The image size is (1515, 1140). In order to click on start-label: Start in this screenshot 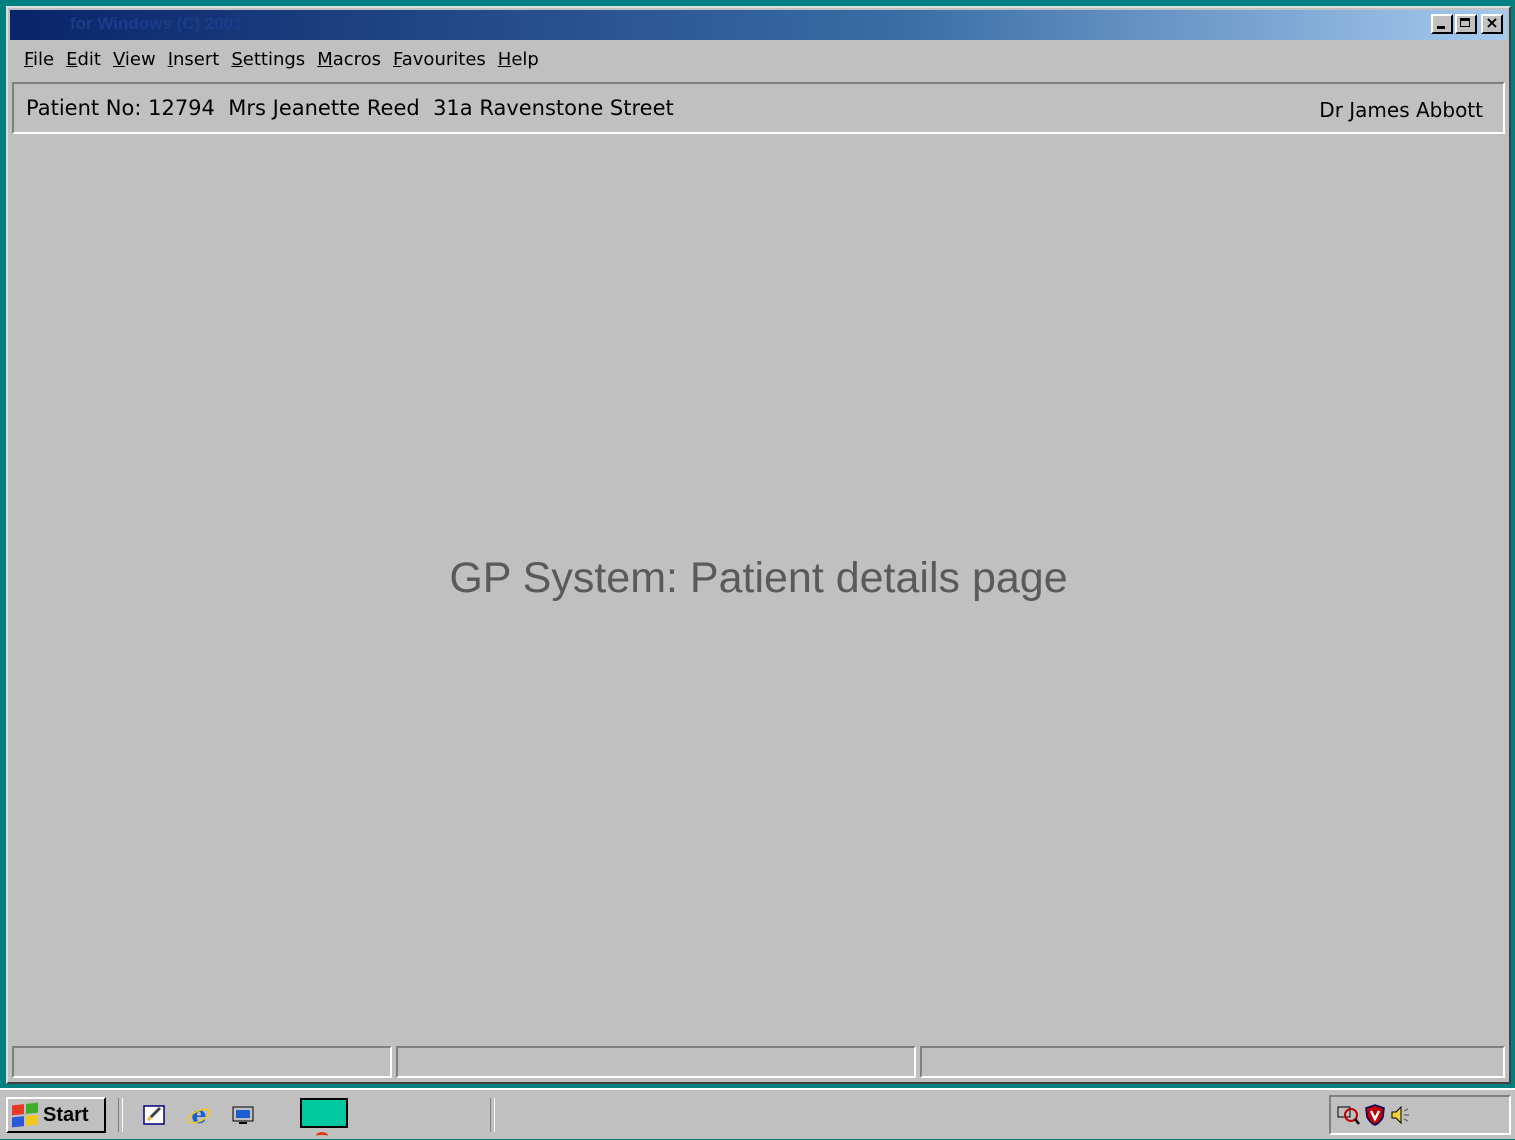, I will do `click(66, 1114)`.